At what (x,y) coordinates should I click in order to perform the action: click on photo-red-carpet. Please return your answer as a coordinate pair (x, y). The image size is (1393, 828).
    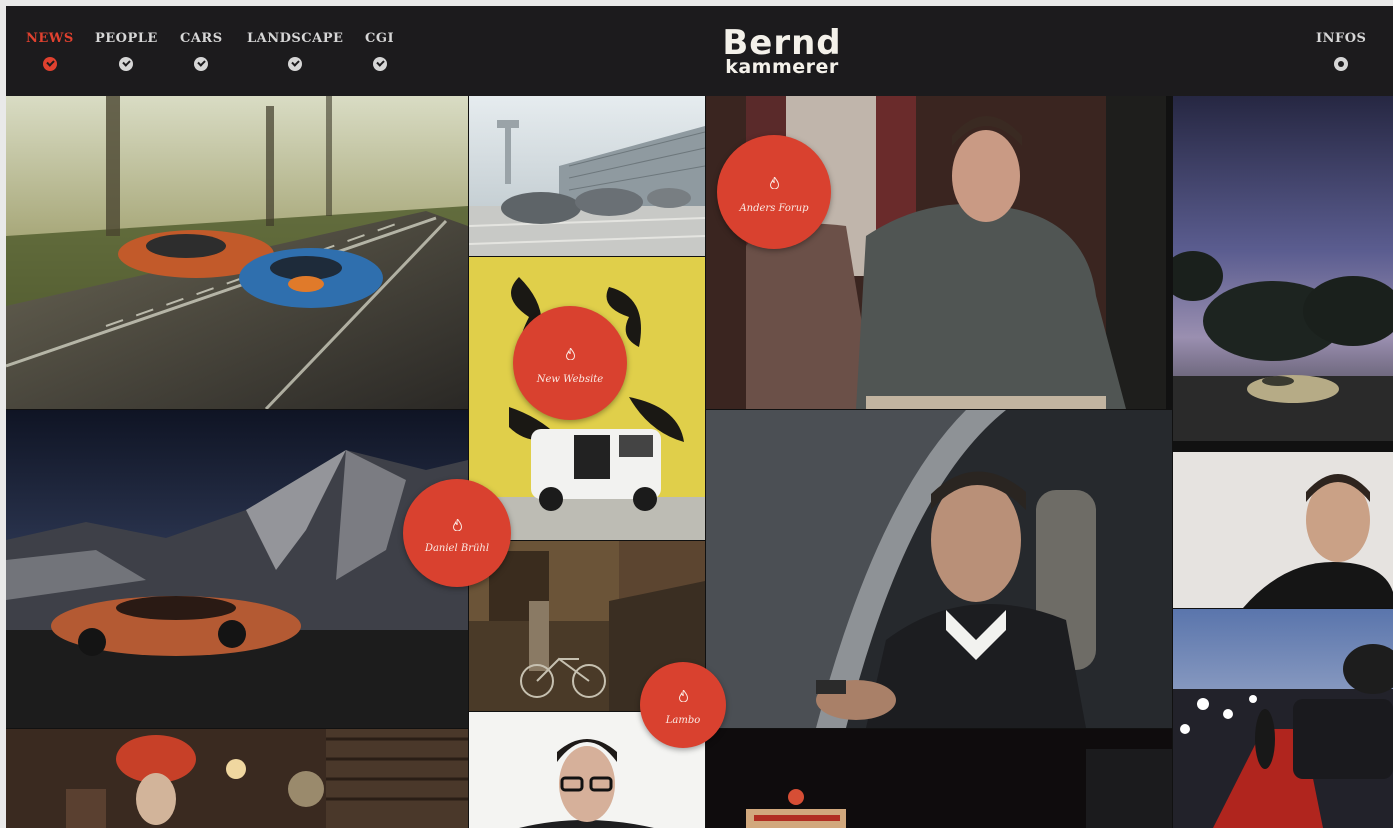
    Looking at the image, I should click on (1283, 718).